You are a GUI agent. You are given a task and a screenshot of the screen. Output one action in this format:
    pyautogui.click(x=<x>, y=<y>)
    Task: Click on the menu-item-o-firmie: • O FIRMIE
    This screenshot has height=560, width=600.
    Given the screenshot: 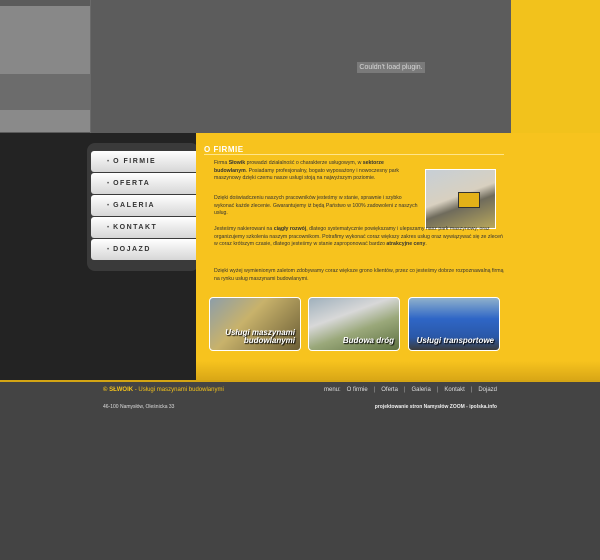 What is the action you would take?
    pyautogui.click(x=144, y=161)
    